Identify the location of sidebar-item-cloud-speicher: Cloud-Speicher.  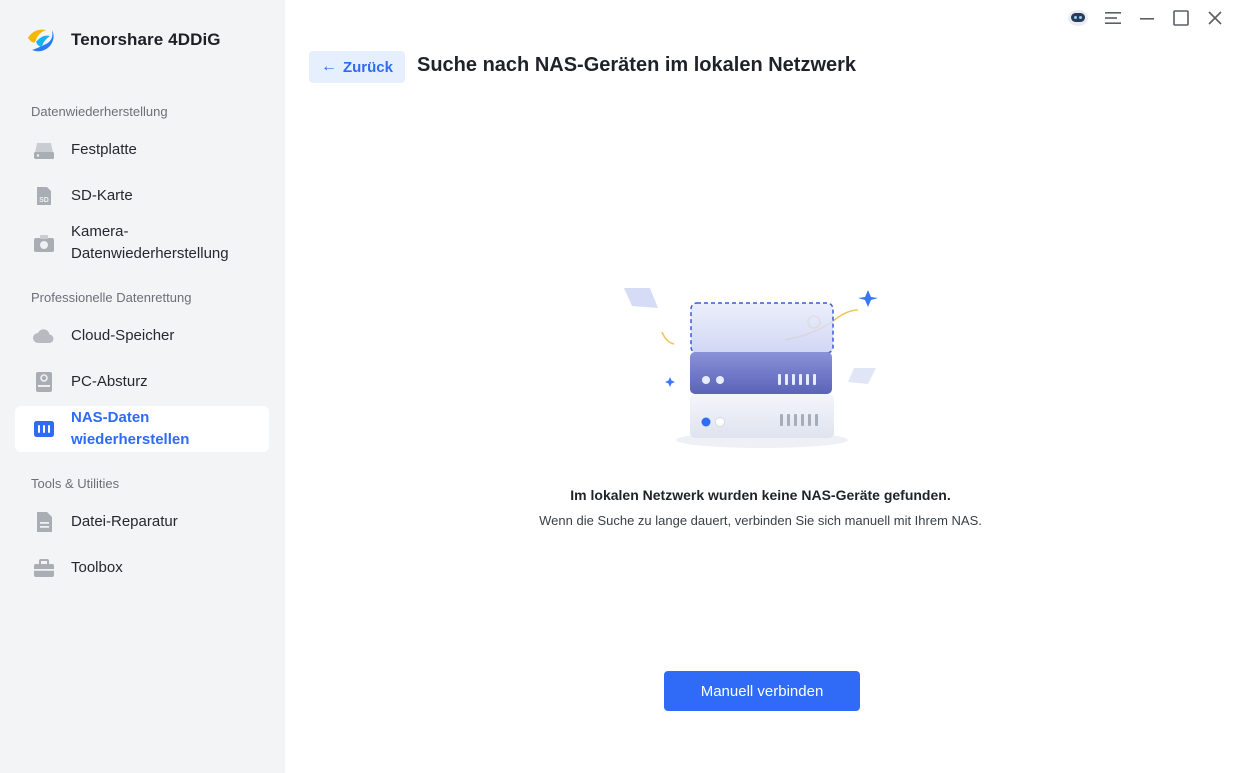
(142, 336).